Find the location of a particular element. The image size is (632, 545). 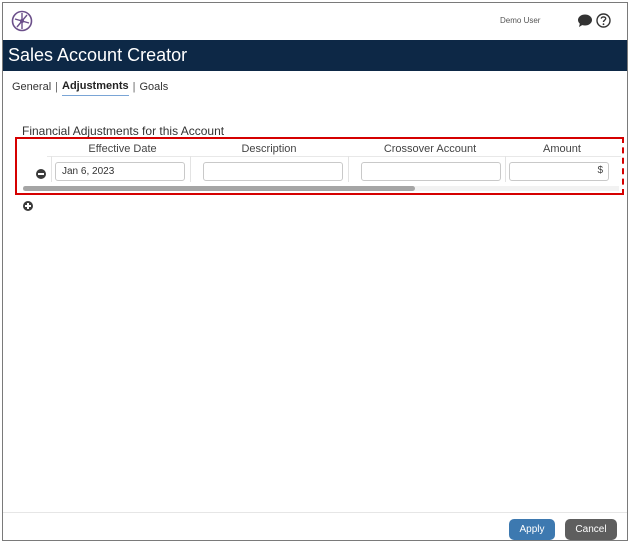

speech-bubble-icon is located at coordinates (585, 21).